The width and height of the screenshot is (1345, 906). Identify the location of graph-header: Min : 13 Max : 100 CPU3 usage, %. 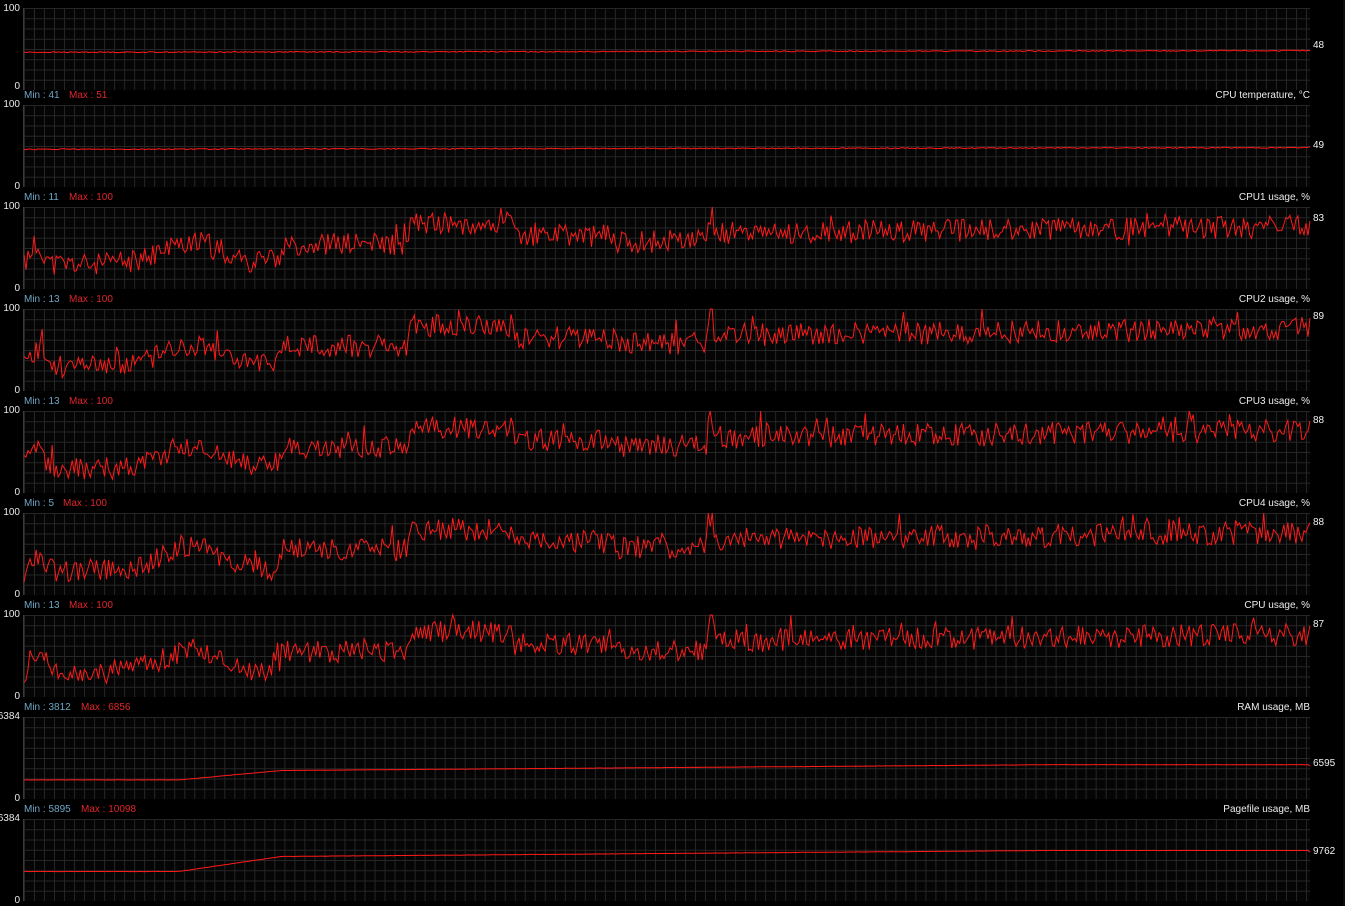
(666, 402).